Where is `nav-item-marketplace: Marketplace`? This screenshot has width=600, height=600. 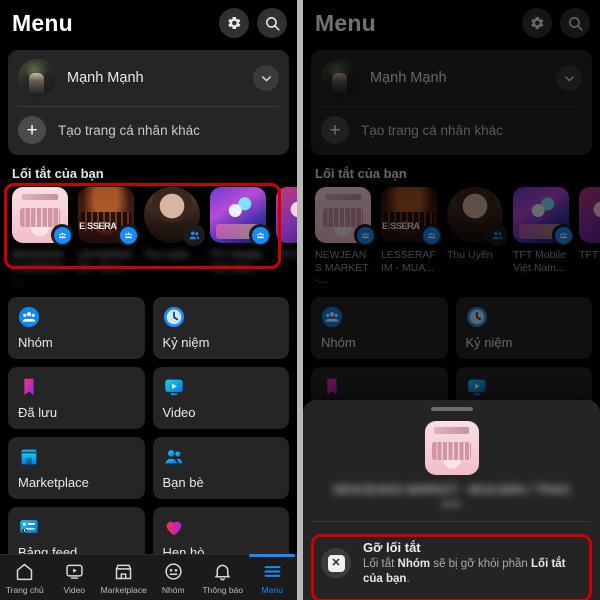 nav-item-marketplace: Marketplace is located at coordinates (124, 578).